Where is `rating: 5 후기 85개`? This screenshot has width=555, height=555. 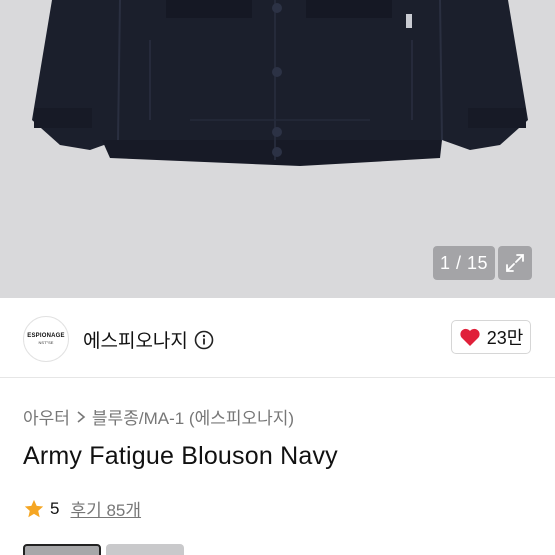
rating: 5 후기 85개 is located at coordinates (82, 508).